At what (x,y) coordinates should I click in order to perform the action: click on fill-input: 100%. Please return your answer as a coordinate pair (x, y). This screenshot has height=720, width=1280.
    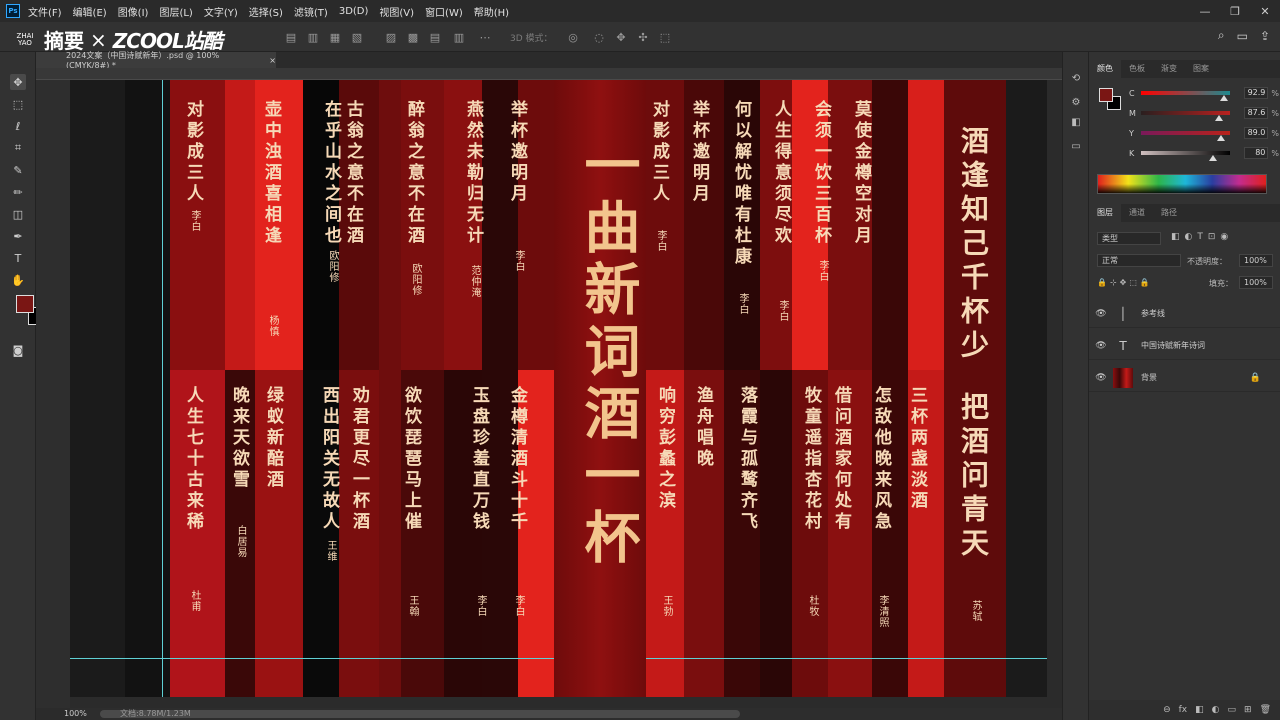
    Looking at the image, I should click on (1256, 282).